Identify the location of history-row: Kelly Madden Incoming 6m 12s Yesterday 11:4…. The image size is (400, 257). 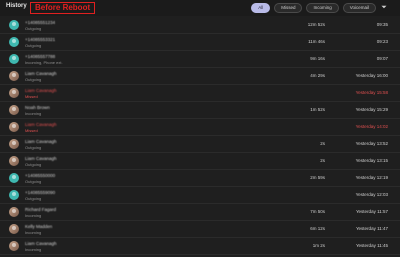
(200, 229).